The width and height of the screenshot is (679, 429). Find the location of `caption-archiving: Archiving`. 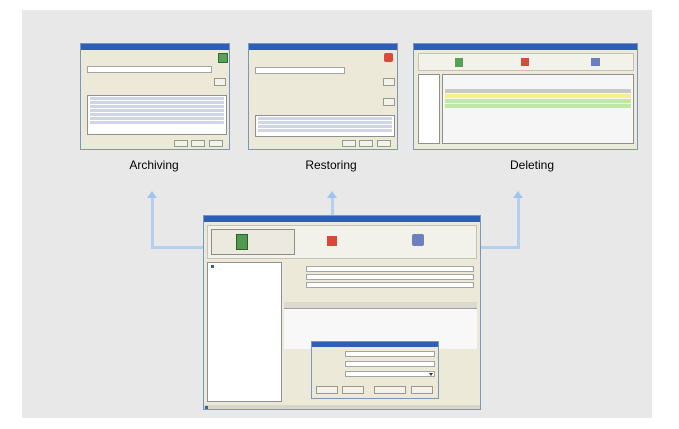

caption-archiving: Archiving is located at coordinates (154, 165).